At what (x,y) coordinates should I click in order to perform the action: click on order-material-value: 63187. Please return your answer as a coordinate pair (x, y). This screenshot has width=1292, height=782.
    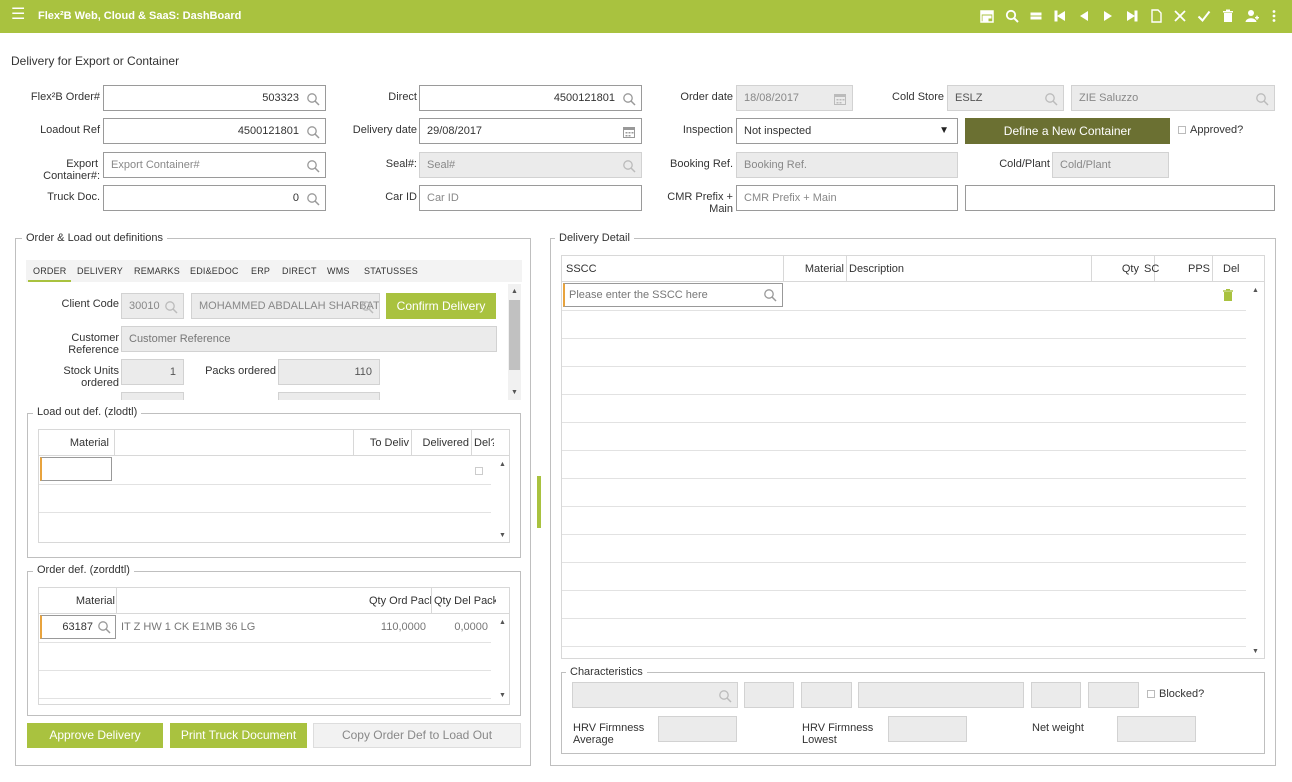
    Looking at the image, I should click on (77, 627).